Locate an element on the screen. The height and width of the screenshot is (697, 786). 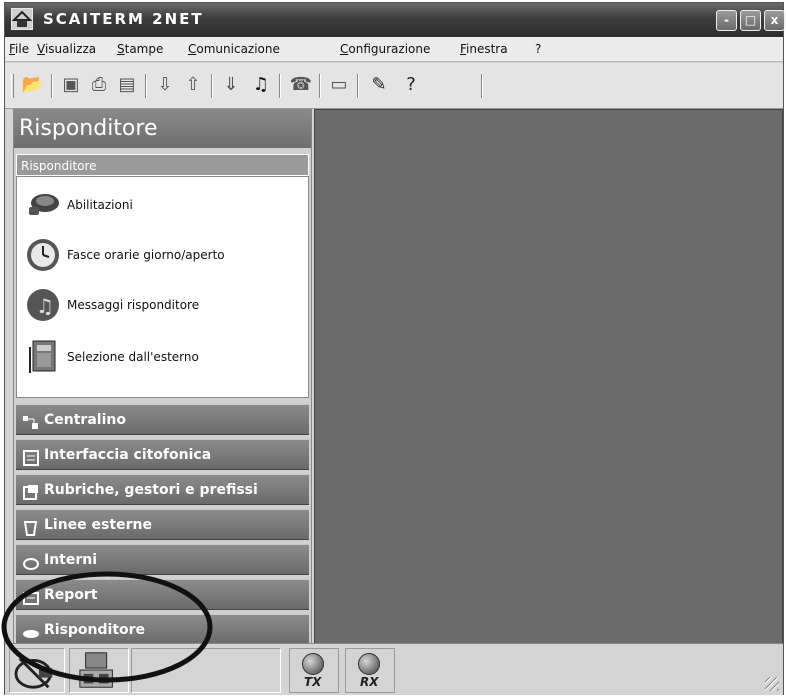
clock-icon is located at coordinates (43, 255).